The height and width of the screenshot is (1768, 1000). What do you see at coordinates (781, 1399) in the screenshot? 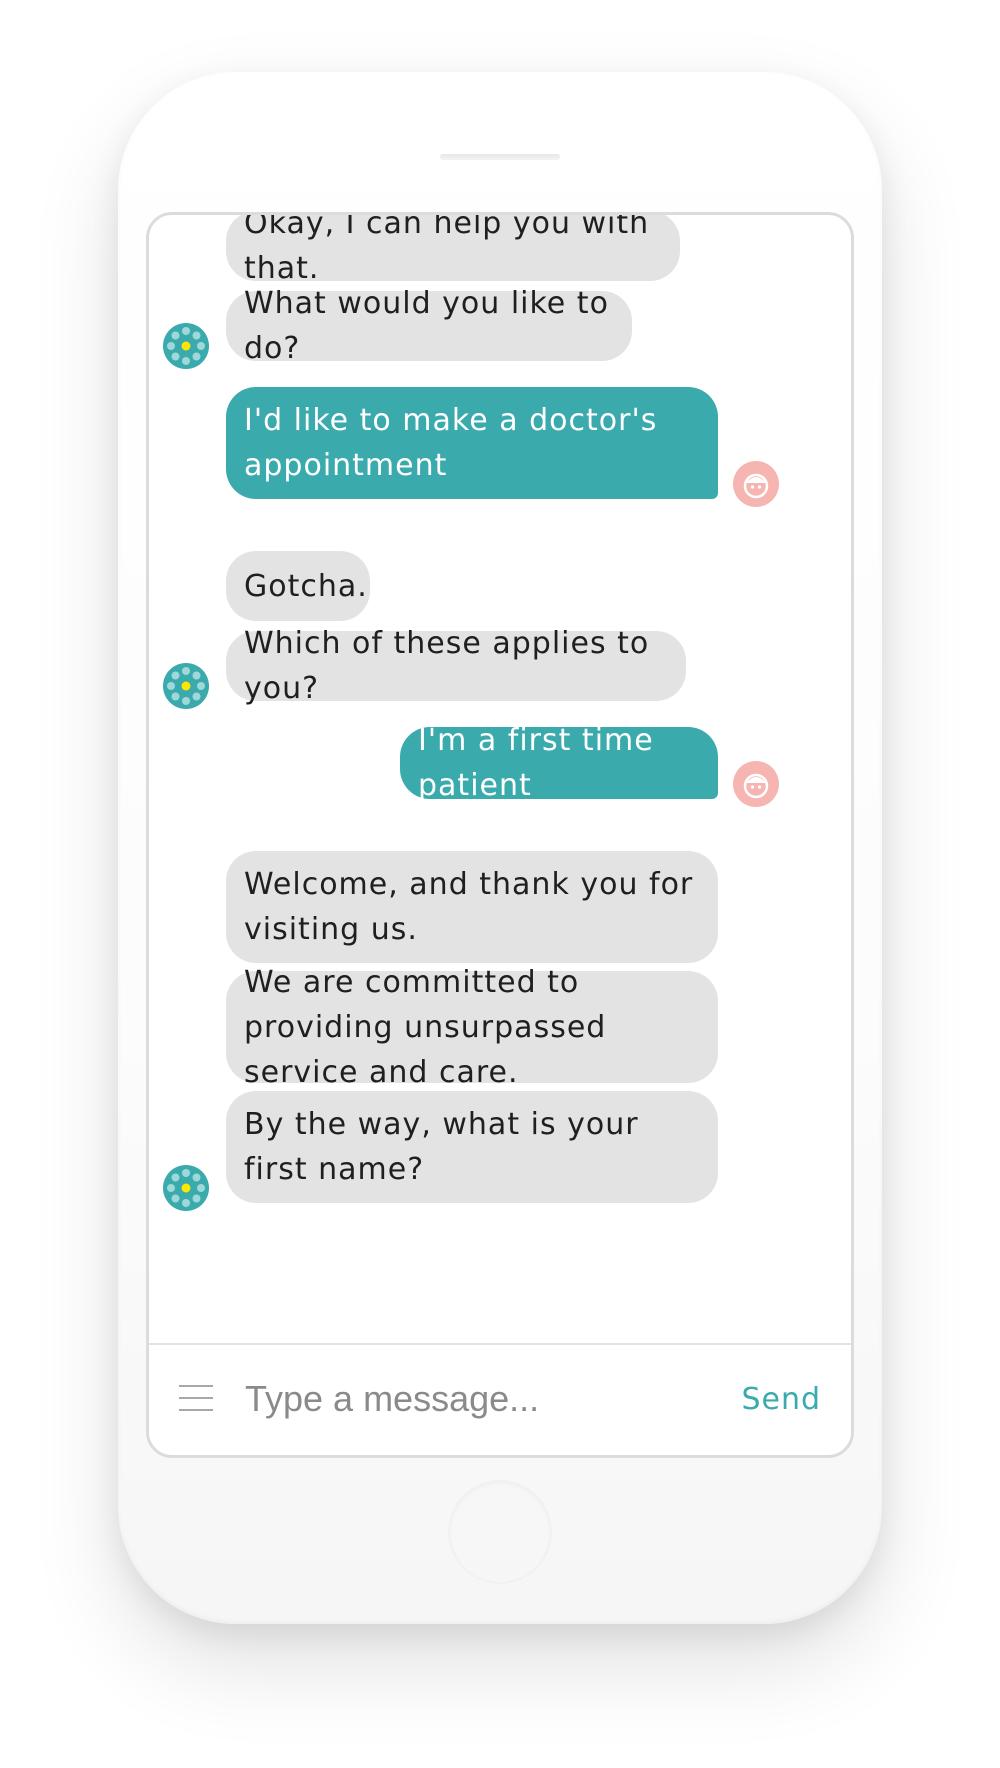
I see `send-button: Send` at bounding box center [781, 1399].